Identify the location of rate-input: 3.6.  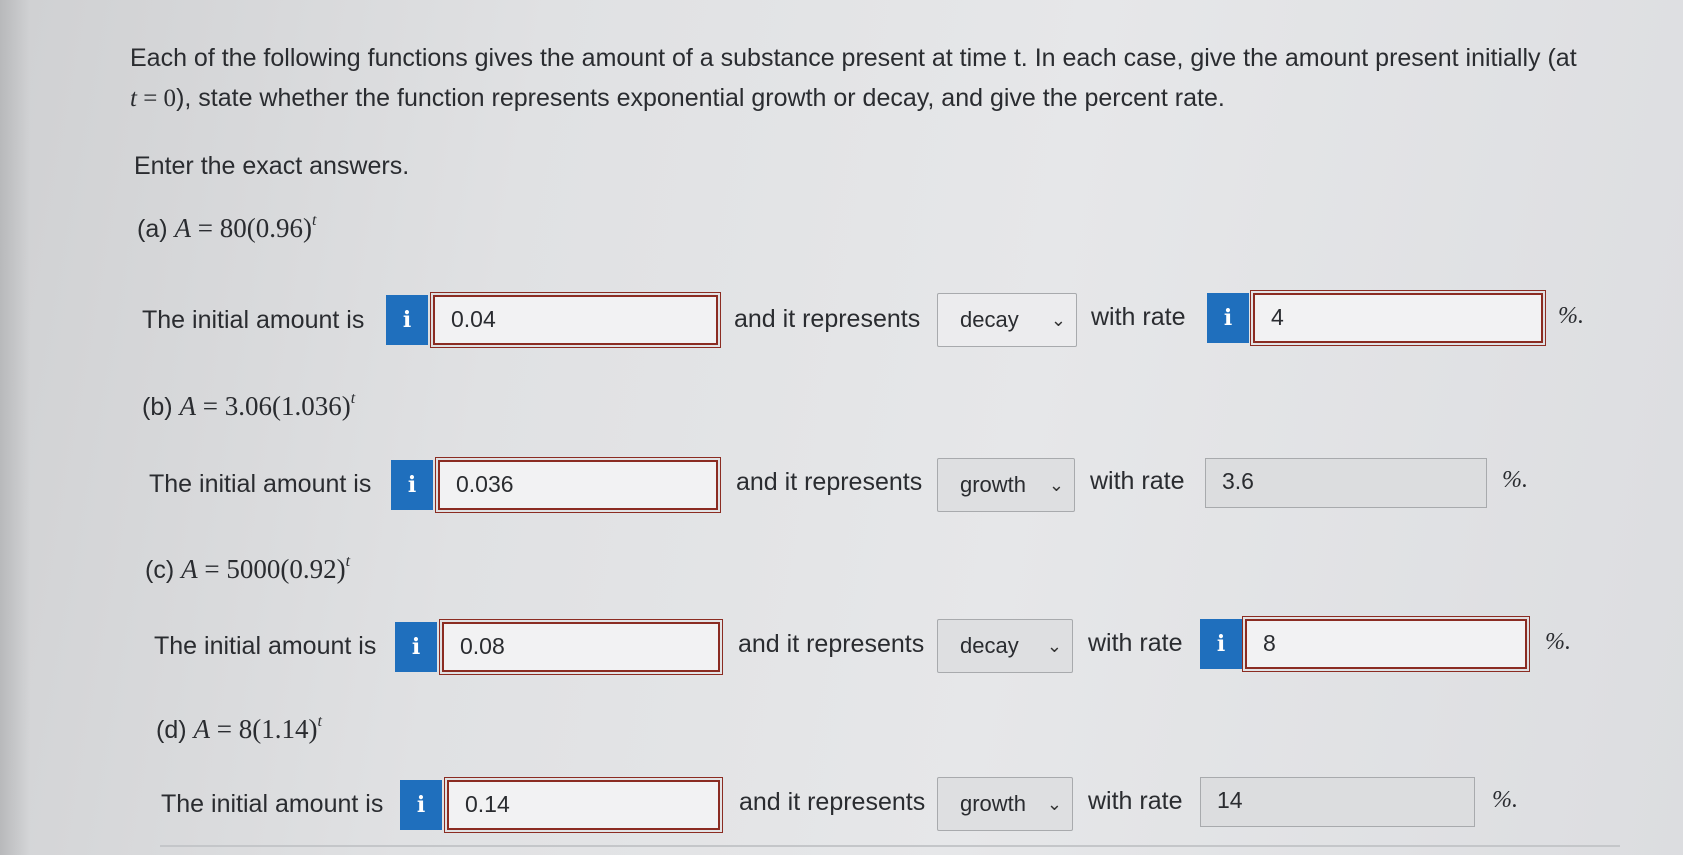
(1346, 483).